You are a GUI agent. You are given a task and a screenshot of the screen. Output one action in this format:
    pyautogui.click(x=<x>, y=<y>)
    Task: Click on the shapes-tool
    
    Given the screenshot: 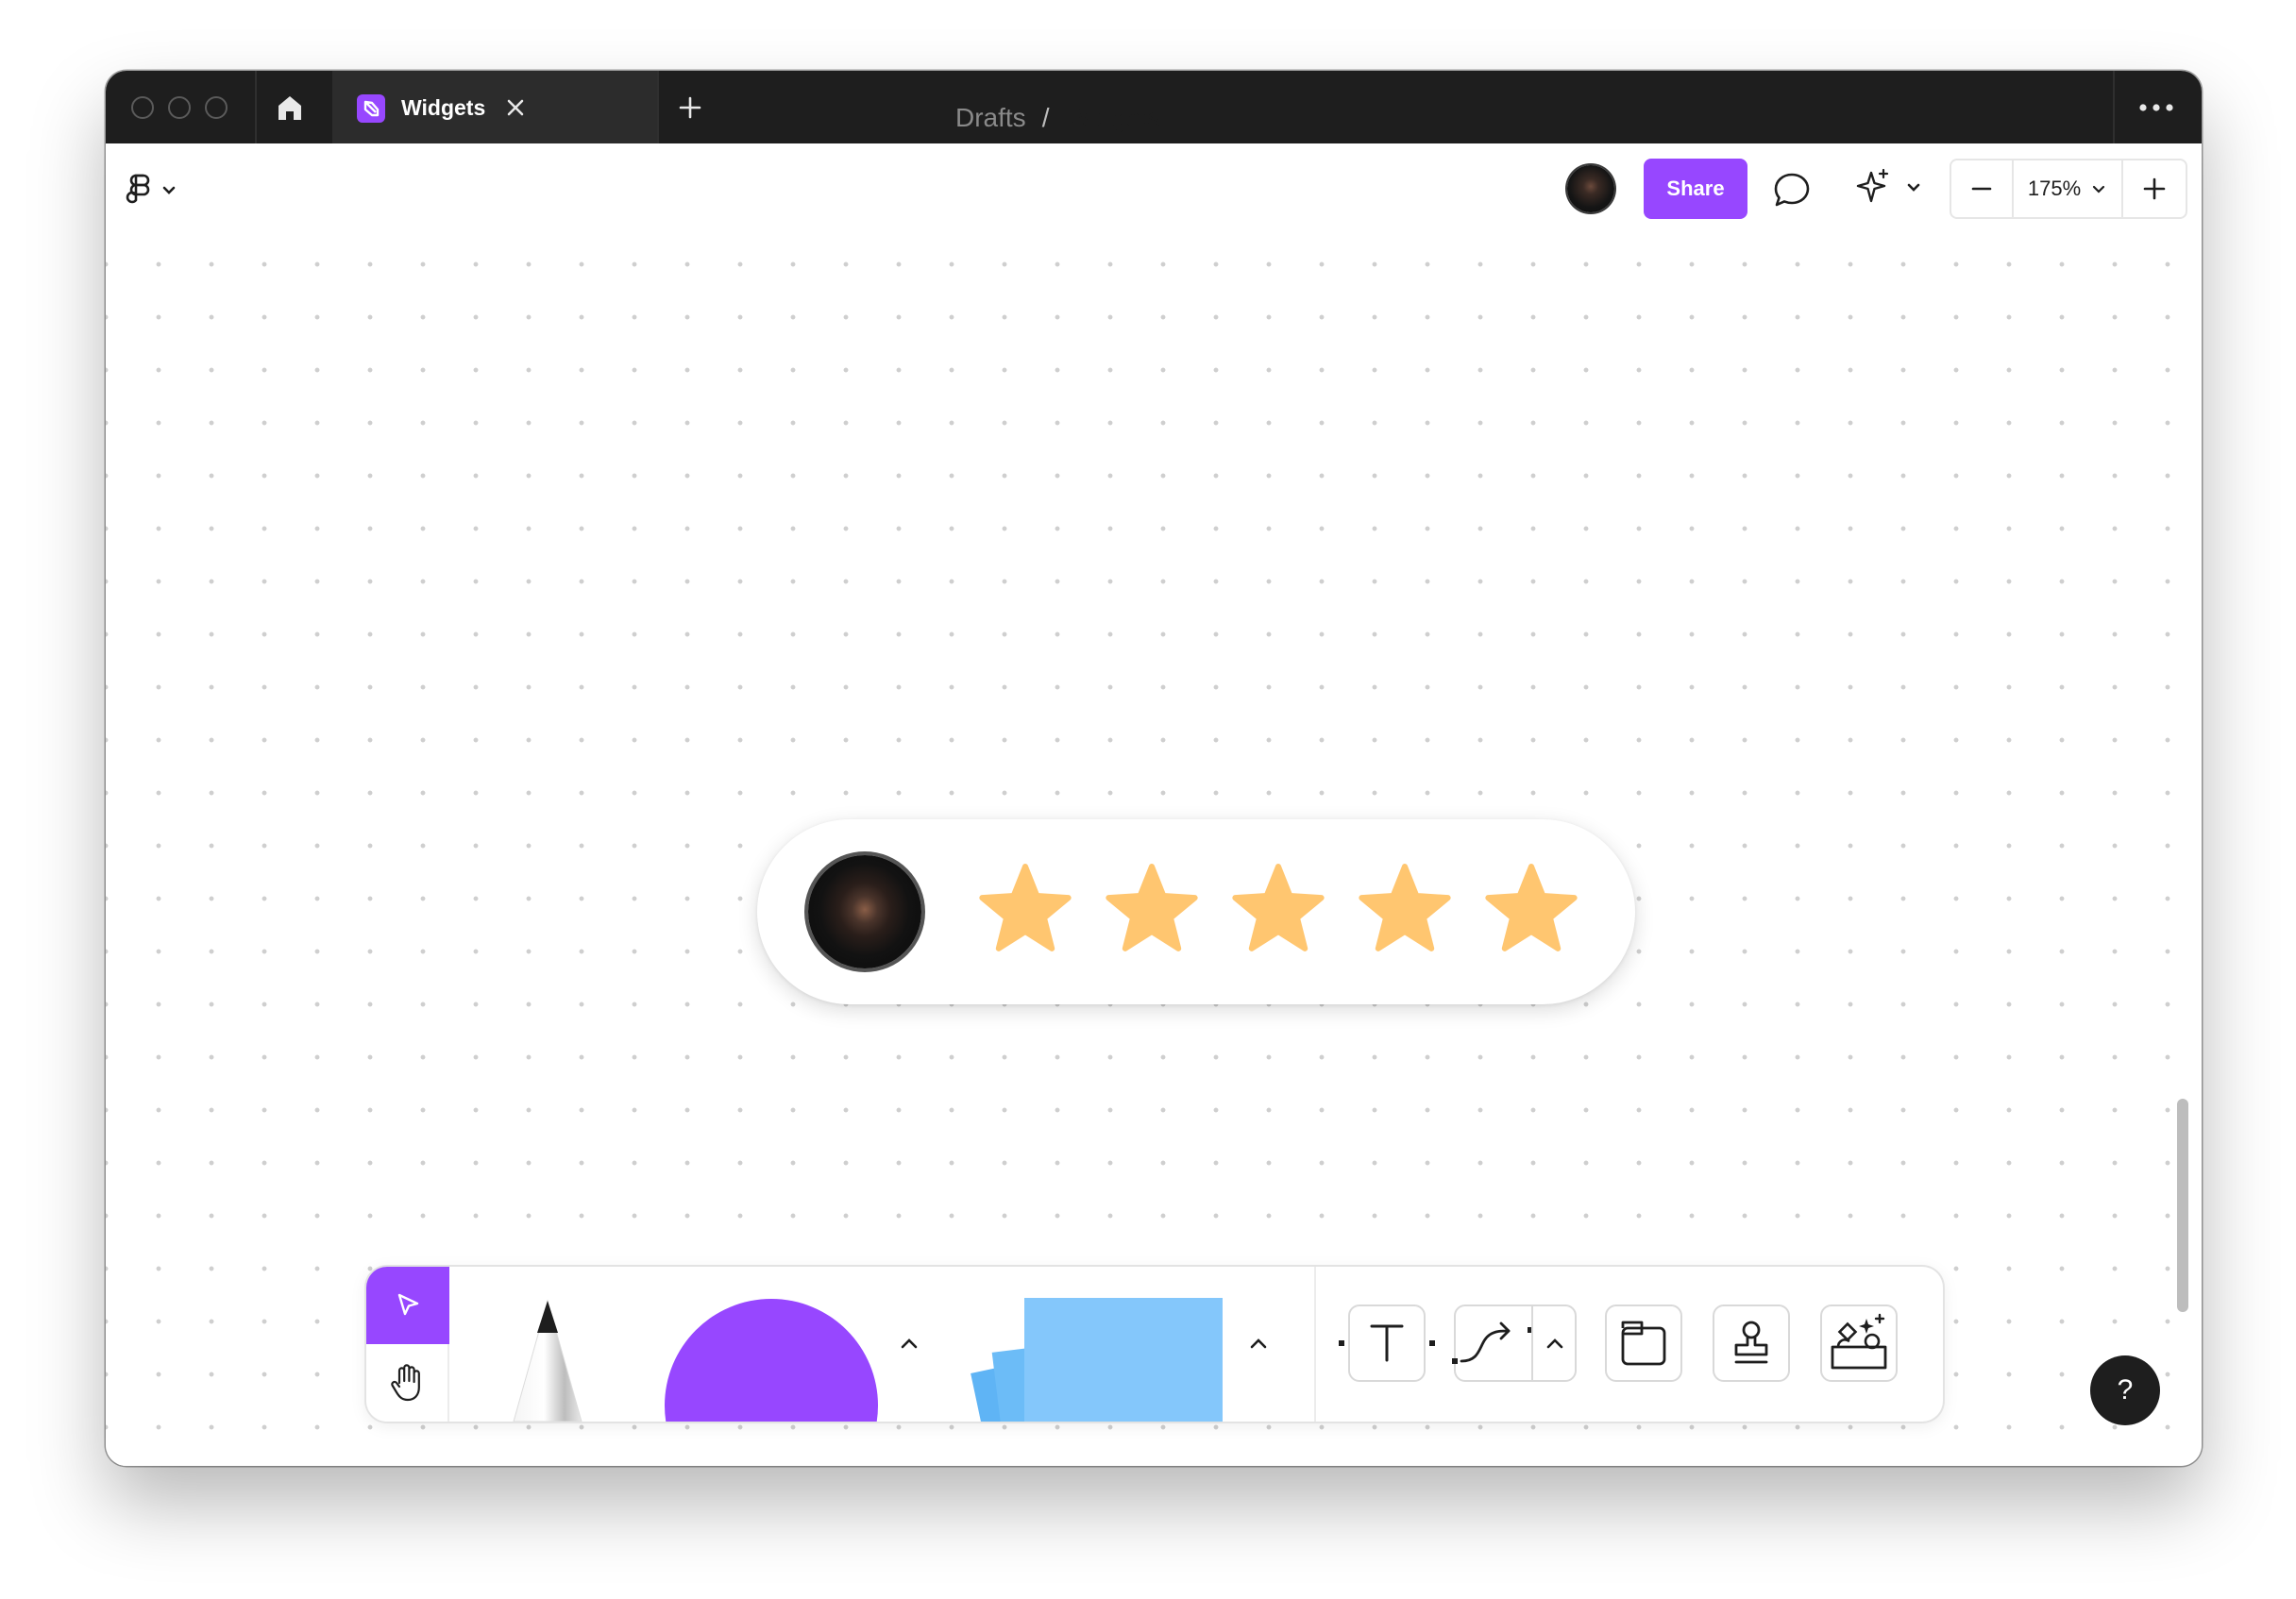 What is the action you would take?
    pyautogui.click(x=771, y=1360)
    